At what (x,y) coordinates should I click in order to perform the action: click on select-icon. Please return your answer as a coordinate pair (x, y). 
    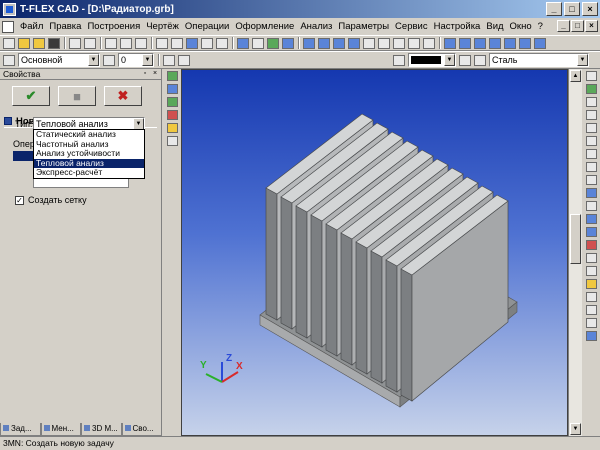
    Looking at the image, I should click on (172, 102).